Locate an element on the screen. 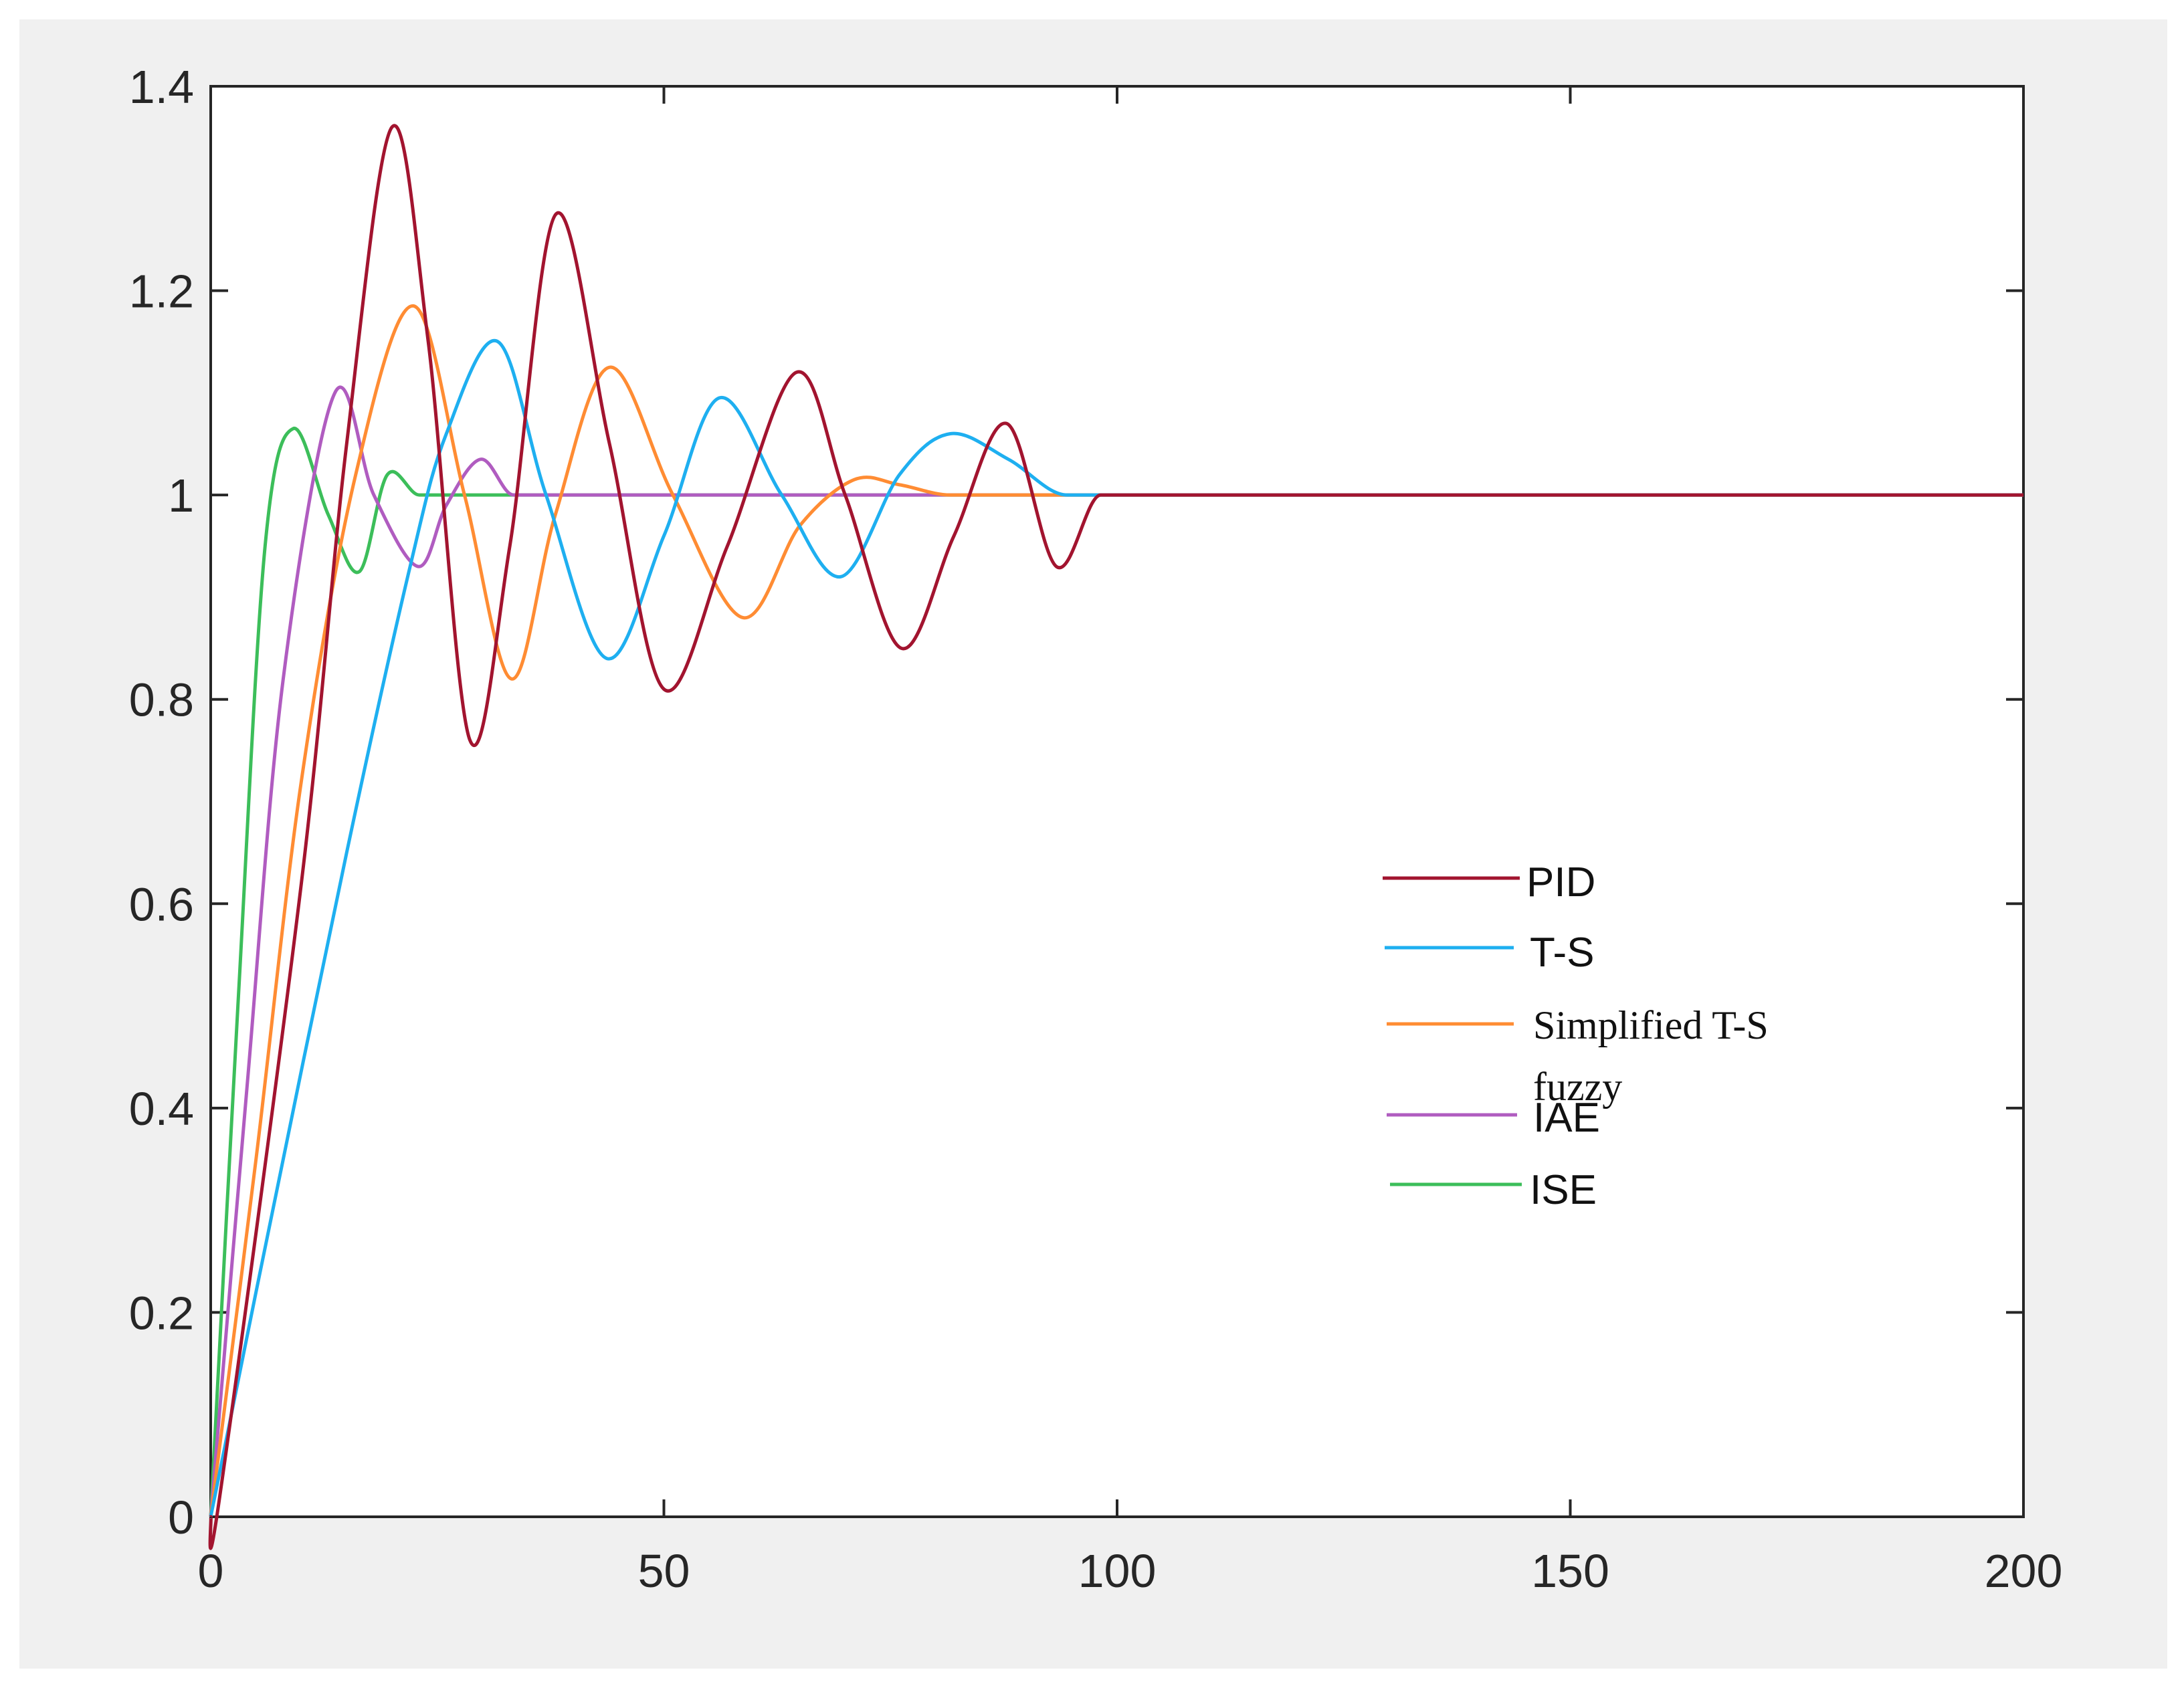 This screenshot has width=2184, height=1686. y-tick-label: 1 is located at coordinates (181, 495).